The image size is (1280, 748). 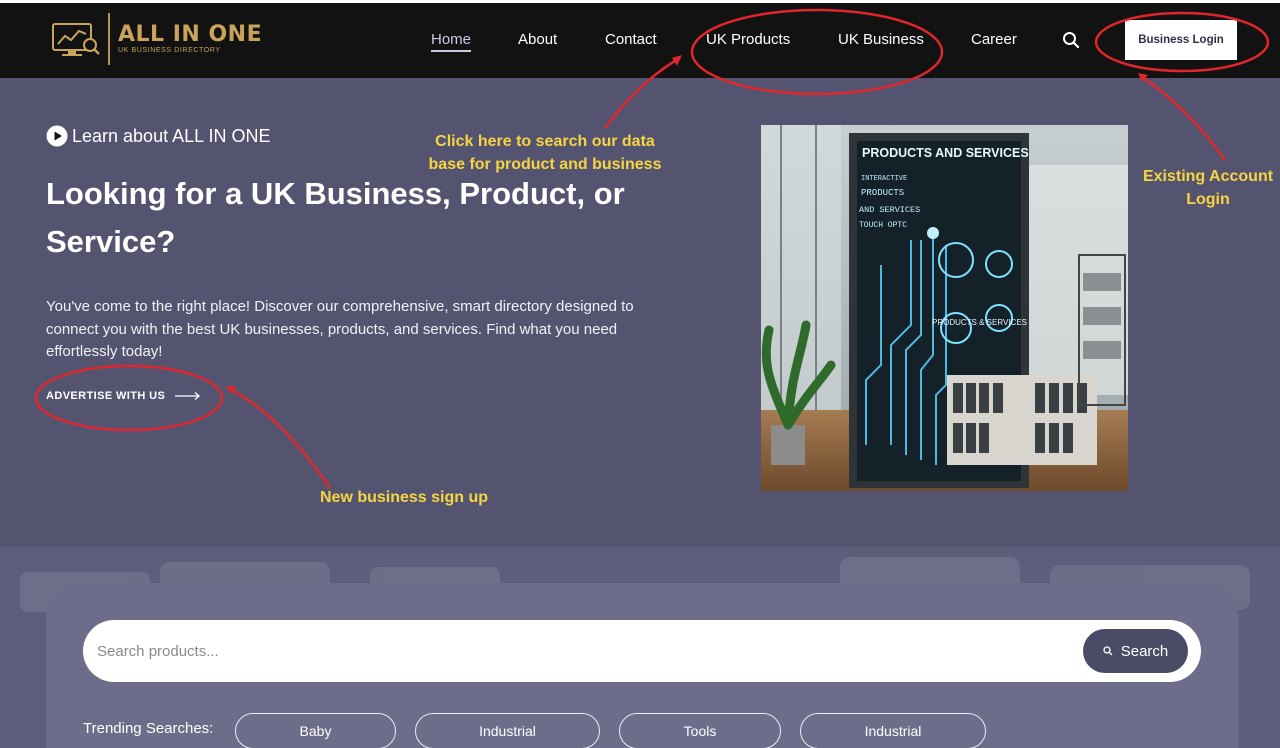 What do you see at coordinates (545, 141) in the screenshot?
I see `search-hint-line-1: Click here to search our data` at bounding box center [545, 141].